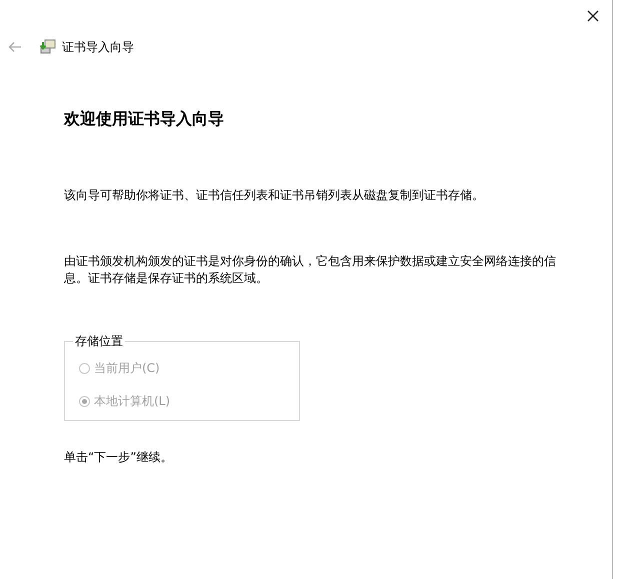  Describe the element at coordinates (99, 341) in the screenshot. I see `group-label: 存储位置` at that location.